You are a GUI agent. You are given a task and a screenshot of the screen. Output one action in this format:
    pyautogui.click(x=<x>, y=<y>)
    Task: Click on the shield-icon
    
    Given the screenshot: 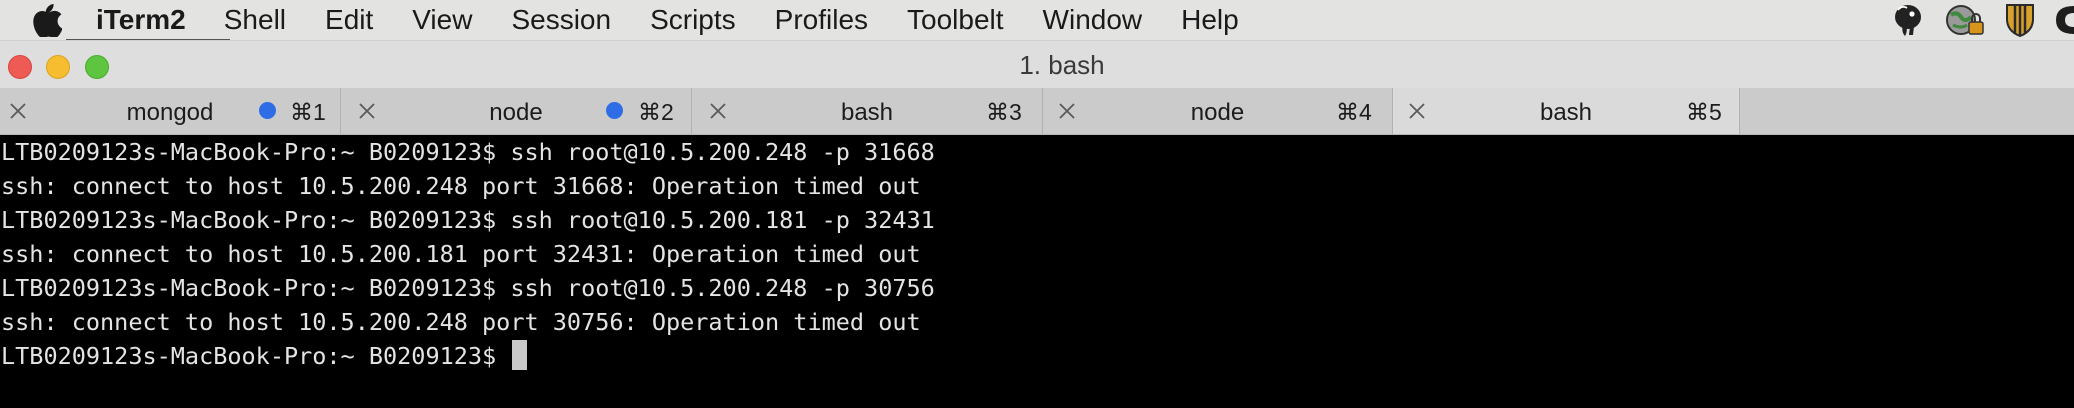 What is the action you would take?
    pyautogui.click(x=2020, y=20)
    